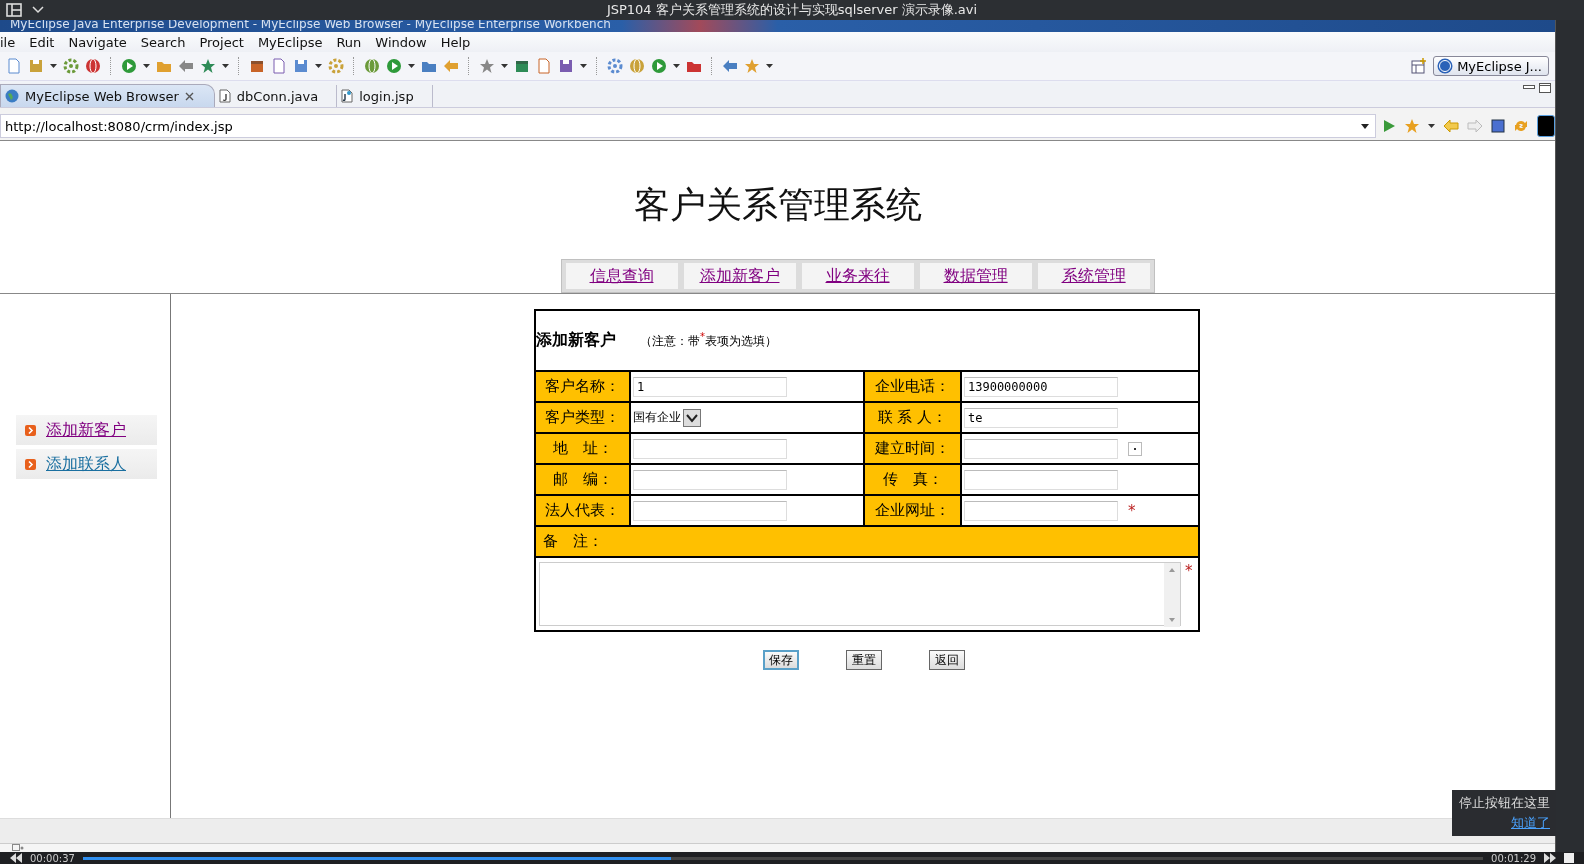 The image size is (1584, 864). What do you see at coordinates (1529, 87) in the screenshot?
I see `minimize-icon` at bounding box center [1529, 87].